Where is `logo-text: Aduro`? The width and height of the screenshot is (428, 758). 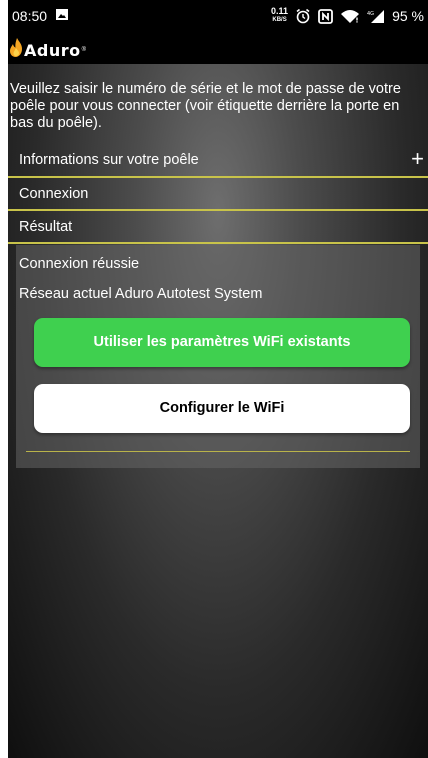 logo-text: Aduro is located at coordinates (52, 50).